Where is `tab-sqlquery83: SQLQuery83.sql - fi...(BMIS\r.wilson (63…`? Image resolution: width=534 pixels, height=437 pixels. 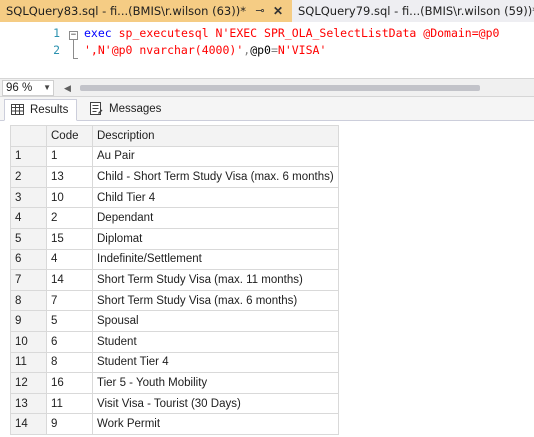 tab-sqlquery83: SQLQuery83.sql - fi...(BMIS\r.wilson (63… is located at coordinates (146, 11).